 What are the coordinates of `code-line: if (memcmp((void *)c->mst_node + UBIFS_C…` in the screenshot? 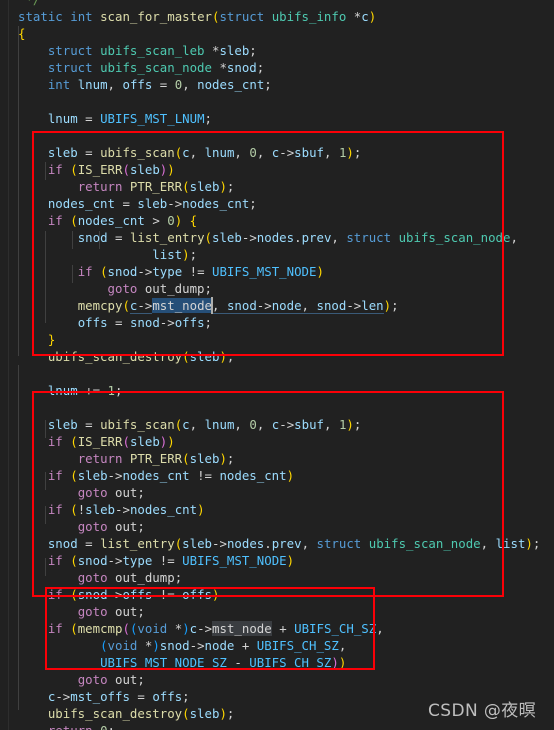 It's located at (277, 628).